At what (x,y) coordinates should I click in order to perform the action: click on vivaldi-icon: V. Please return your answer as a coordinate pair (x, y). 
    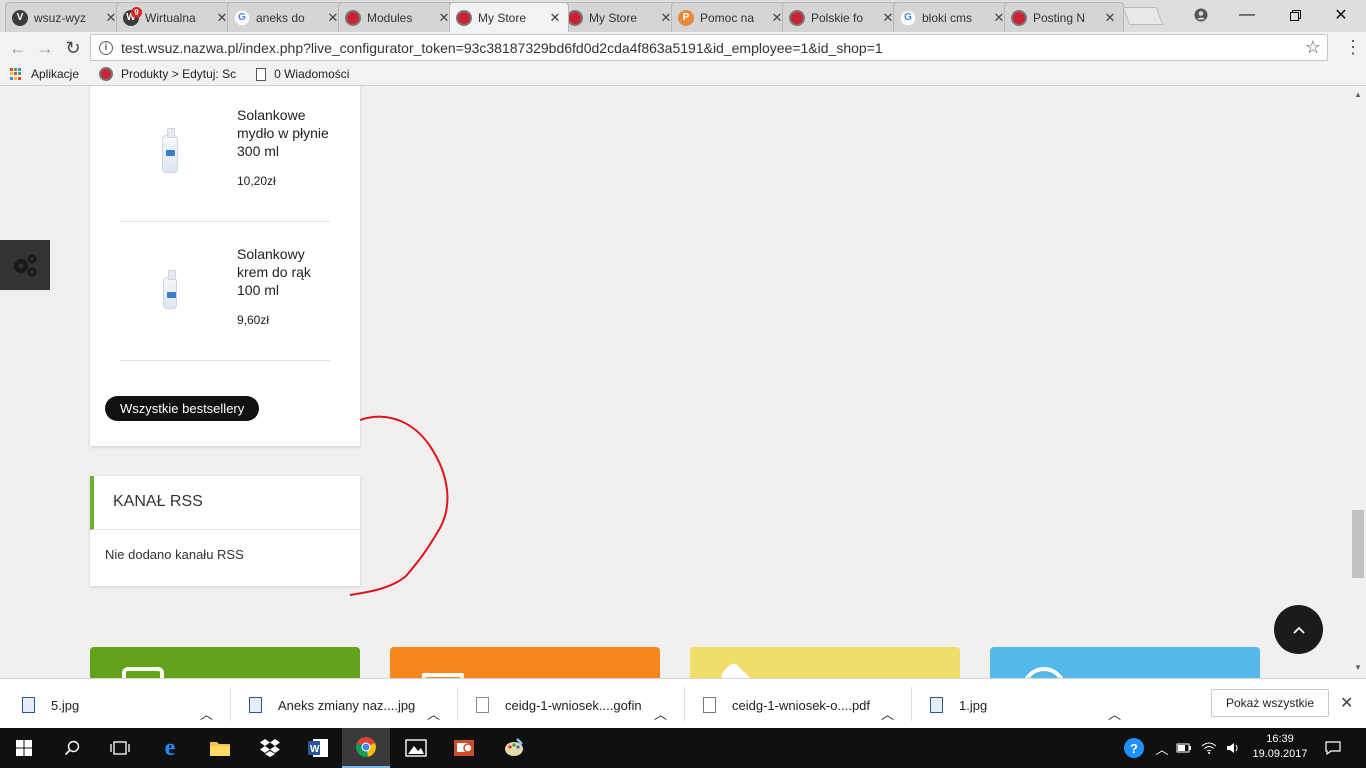
    Looking at the image, I should click on (20, 17).